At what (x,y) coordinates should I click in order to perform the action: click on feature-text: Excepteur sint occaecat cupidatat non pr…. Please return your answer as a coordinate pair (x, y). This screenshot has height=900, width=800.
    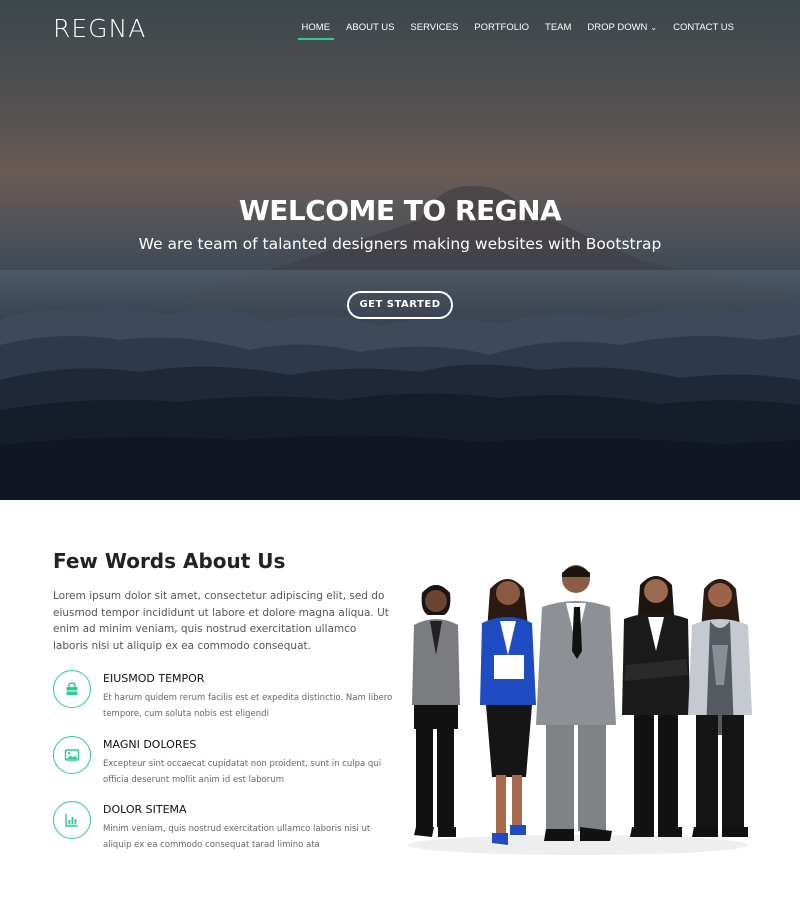
    Looking at the image, I should click on (242, 772).